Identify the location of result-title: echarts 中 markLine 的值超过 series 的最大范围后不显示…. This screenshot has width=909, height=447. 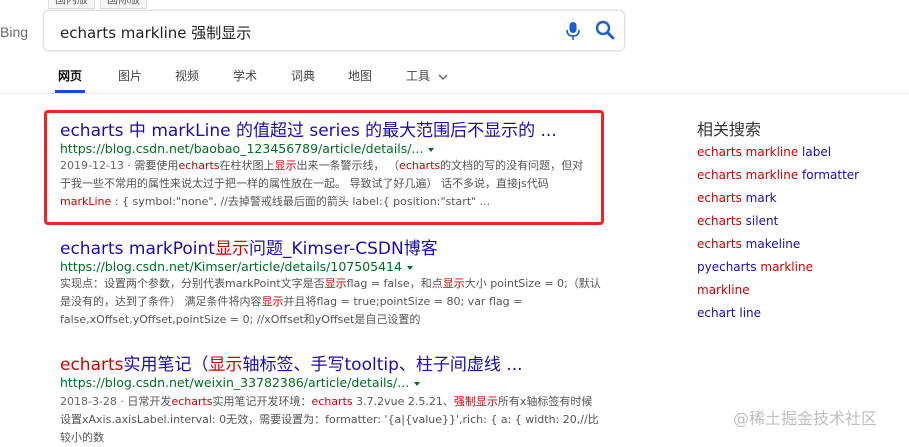
(308, 128).